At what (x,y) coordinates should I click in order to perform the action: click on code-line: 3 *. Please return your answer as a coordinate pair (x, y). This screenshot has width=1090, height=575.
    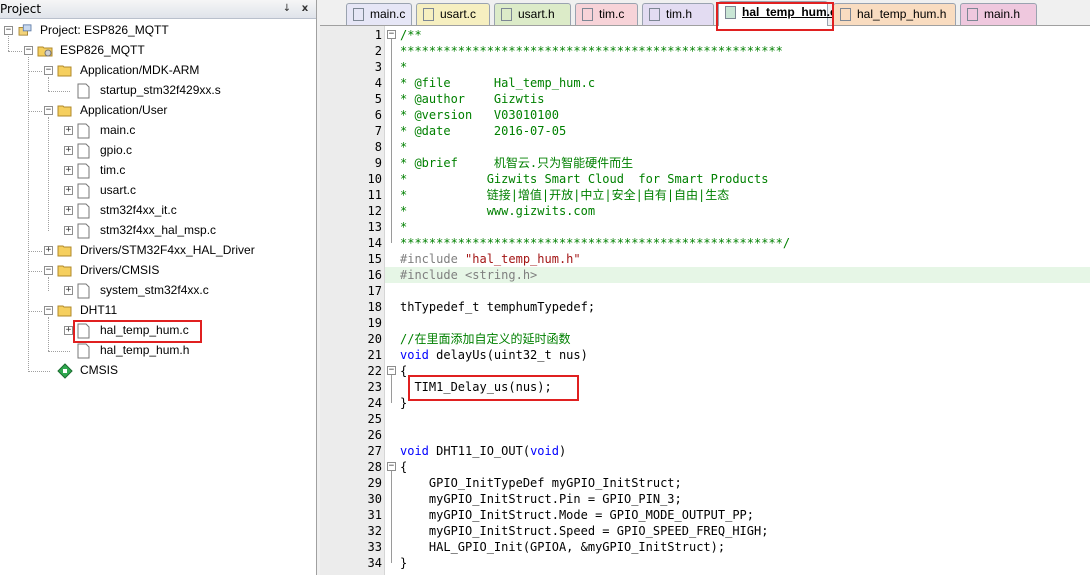
    Looking at the image, I should click on (705, 67).